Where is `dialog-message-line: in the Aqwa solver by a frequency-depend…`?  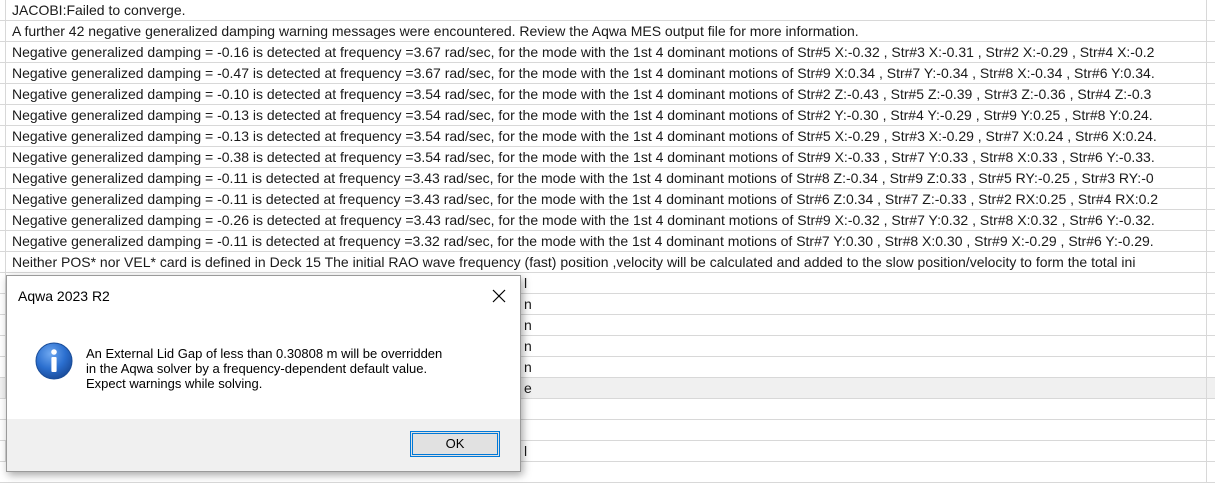 dialog-message-line: in the Aqwa solver by a frequency-depend… is located at coordinates (257, 368).